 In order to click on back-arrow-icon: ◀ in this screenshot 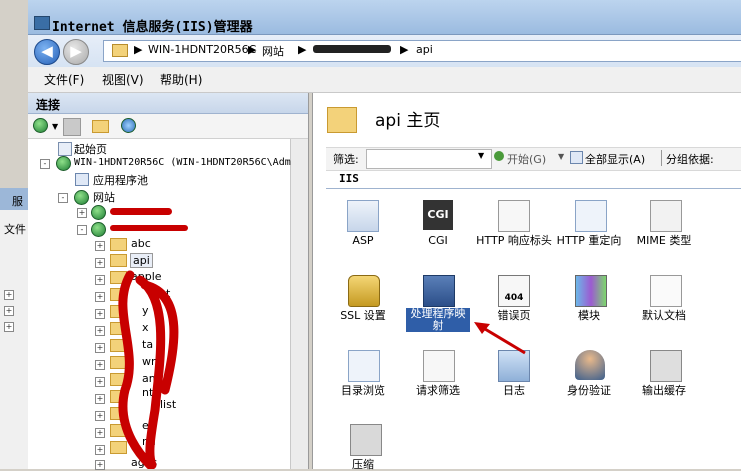, I will do `click(47, 51)`.